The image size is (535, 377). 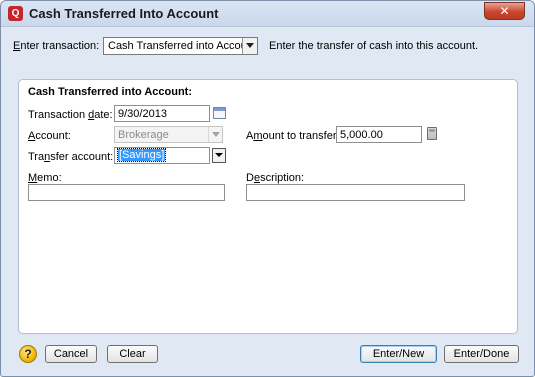 I want to click on account-dropdown-button, so click(x=215, y=134).